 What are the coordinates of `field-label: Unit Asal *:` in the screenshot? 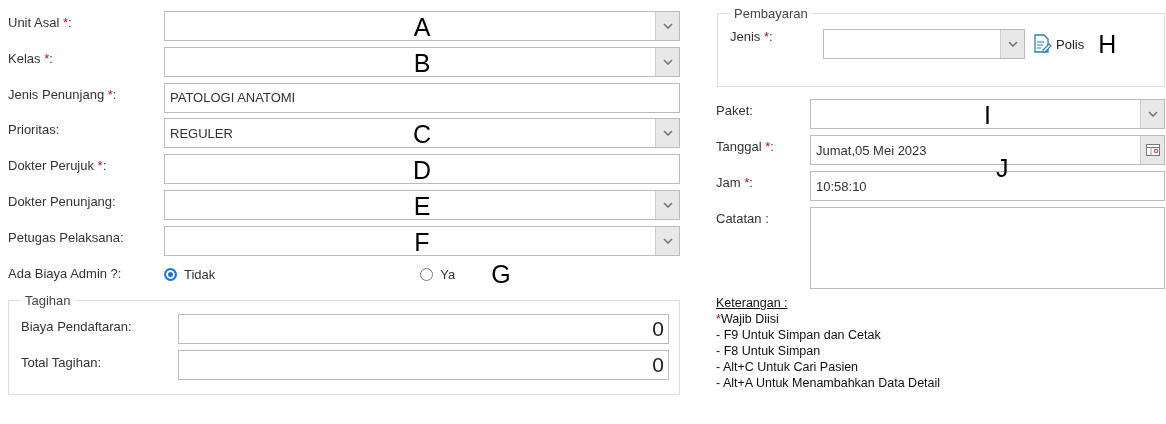 It's located at (40, 22).